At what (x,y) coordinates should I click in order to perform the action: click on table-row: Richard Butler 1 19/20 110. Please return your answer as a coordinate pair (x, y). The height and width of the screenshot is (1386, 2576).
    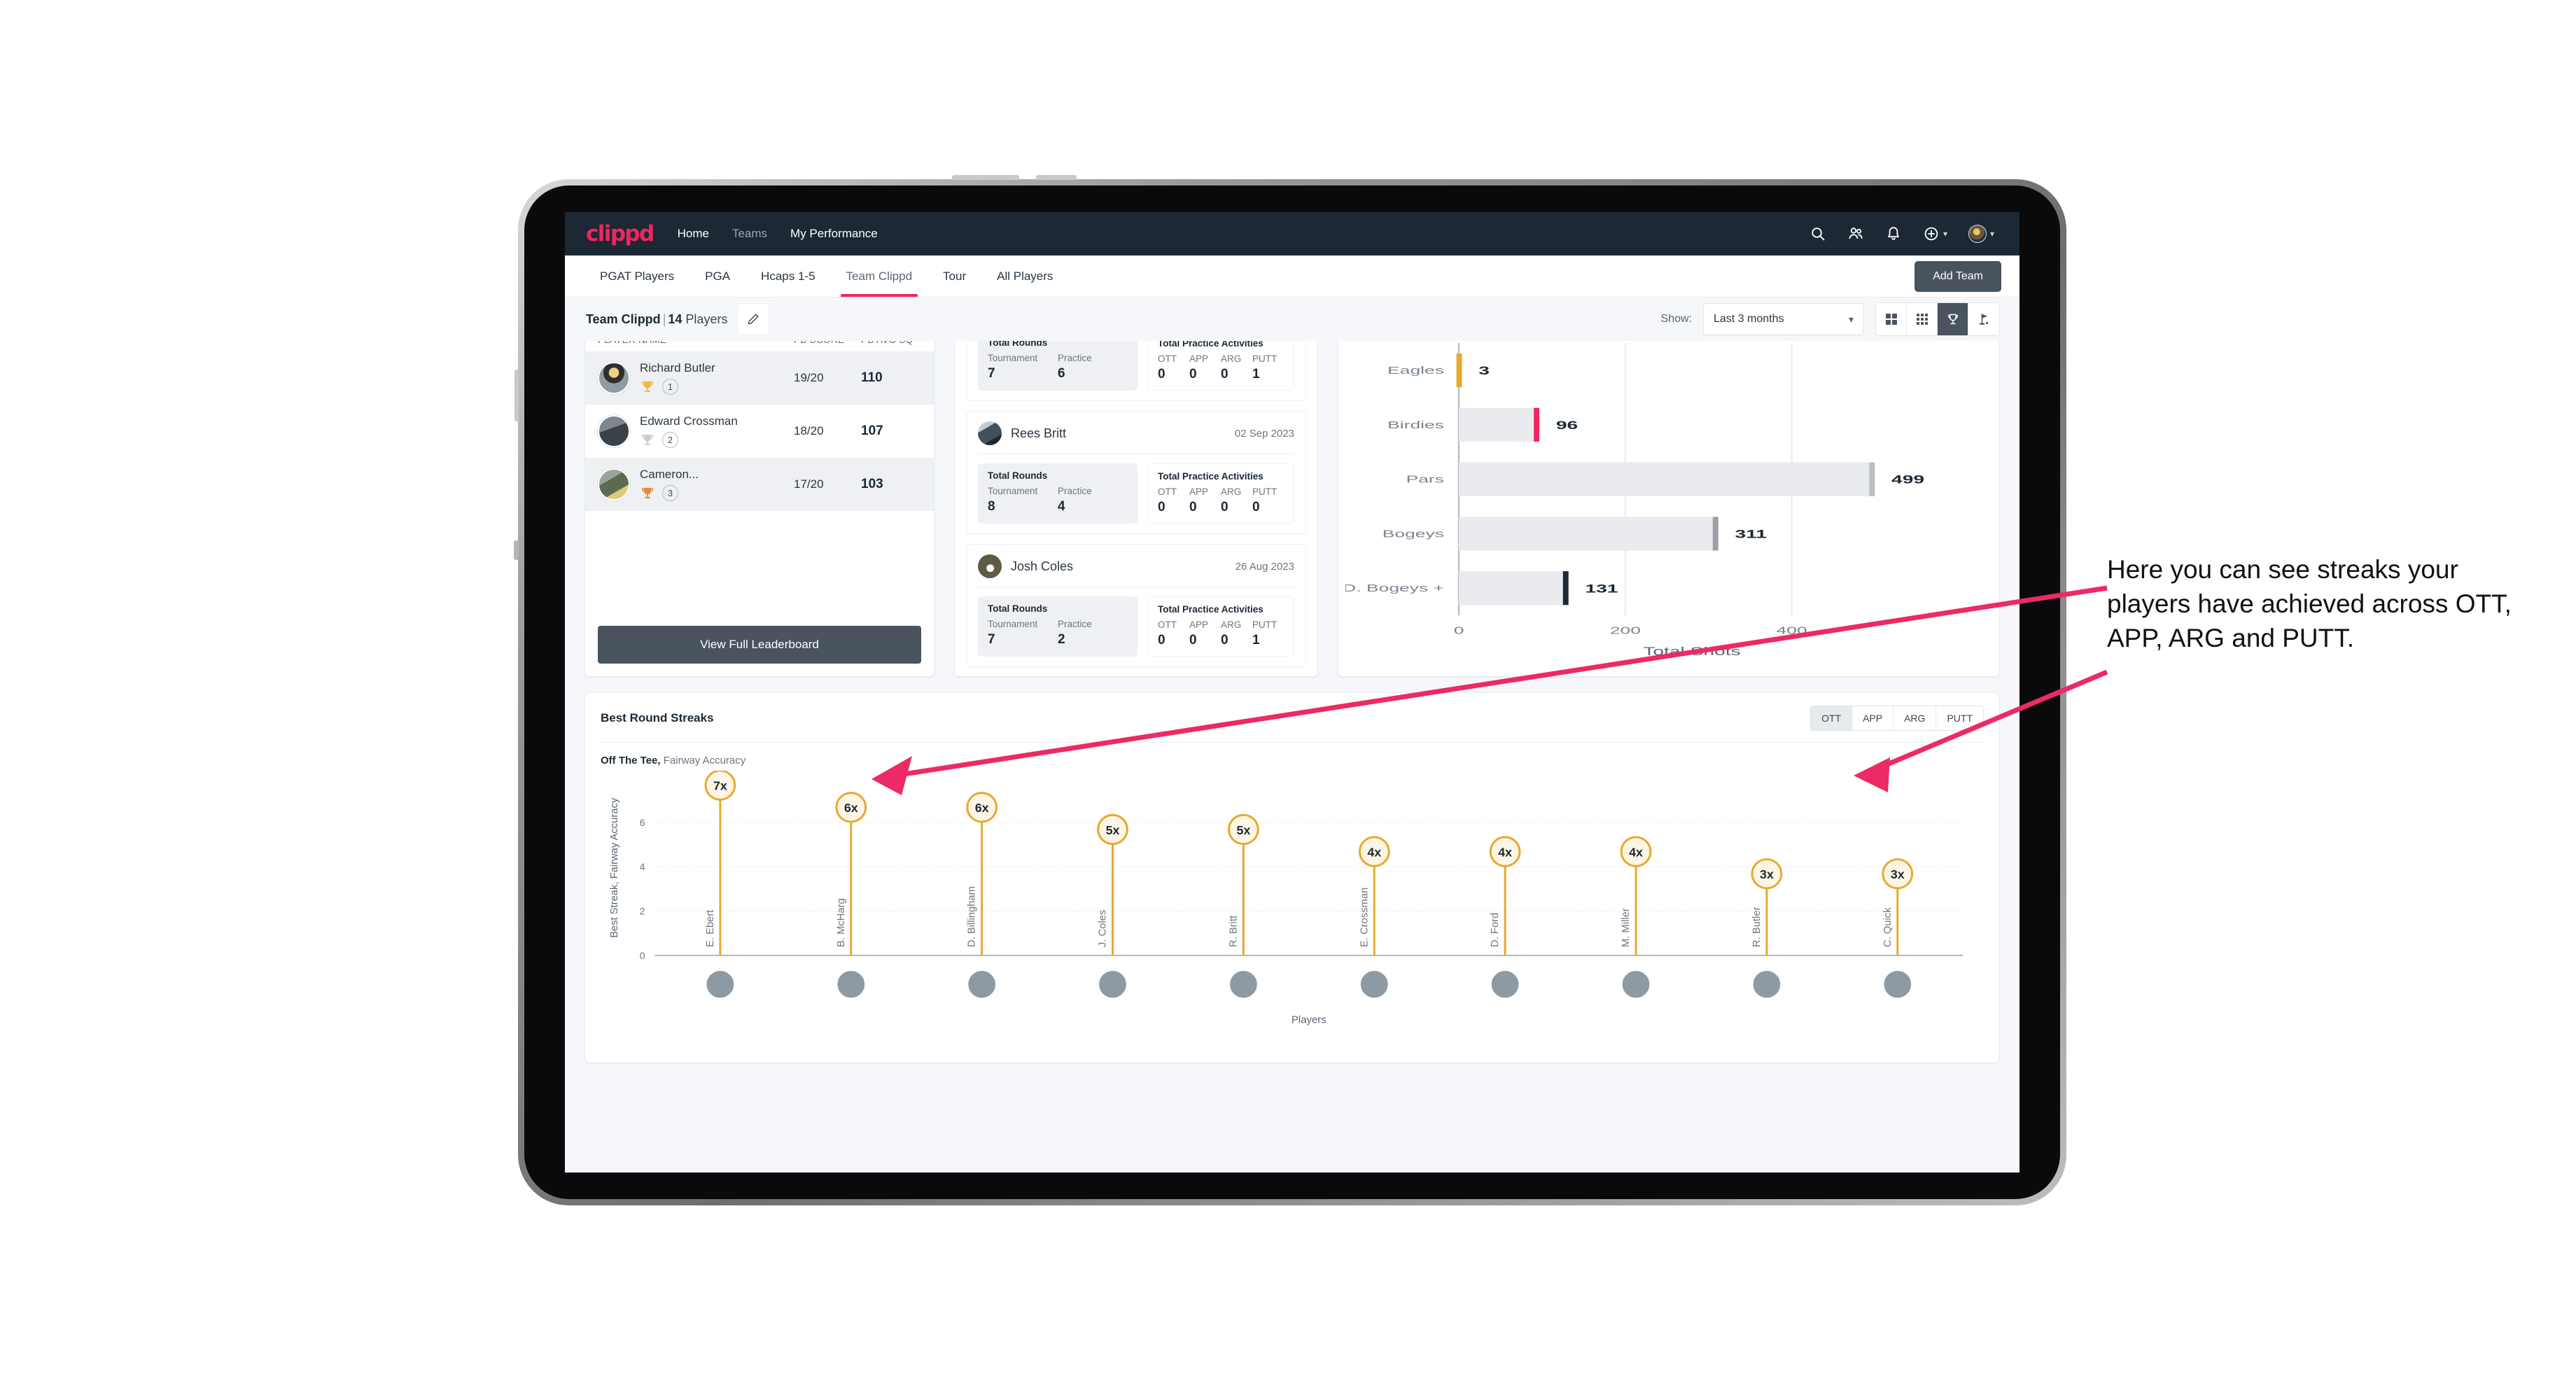
    Looking at the image, I should click on (759, 378).